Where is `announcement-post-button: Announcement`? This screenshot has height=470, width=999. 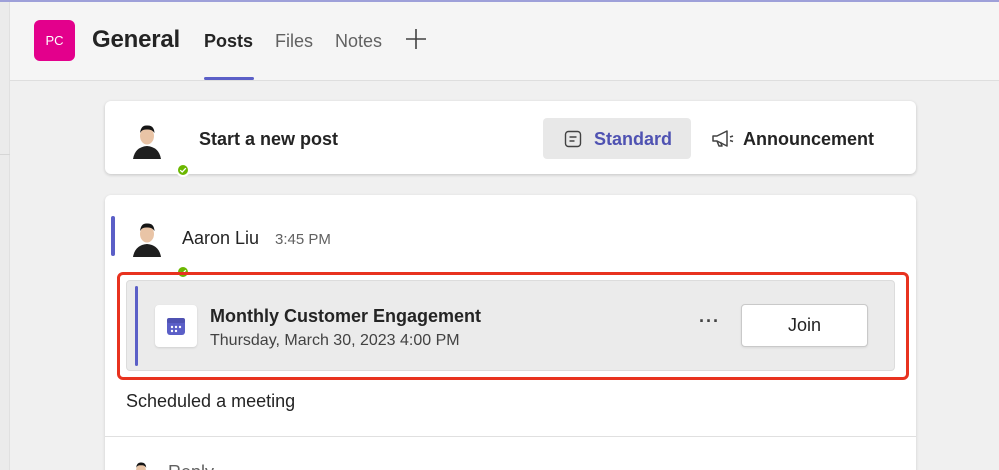
announcement-post-button: Announcement is located at coordinates (803, 138).